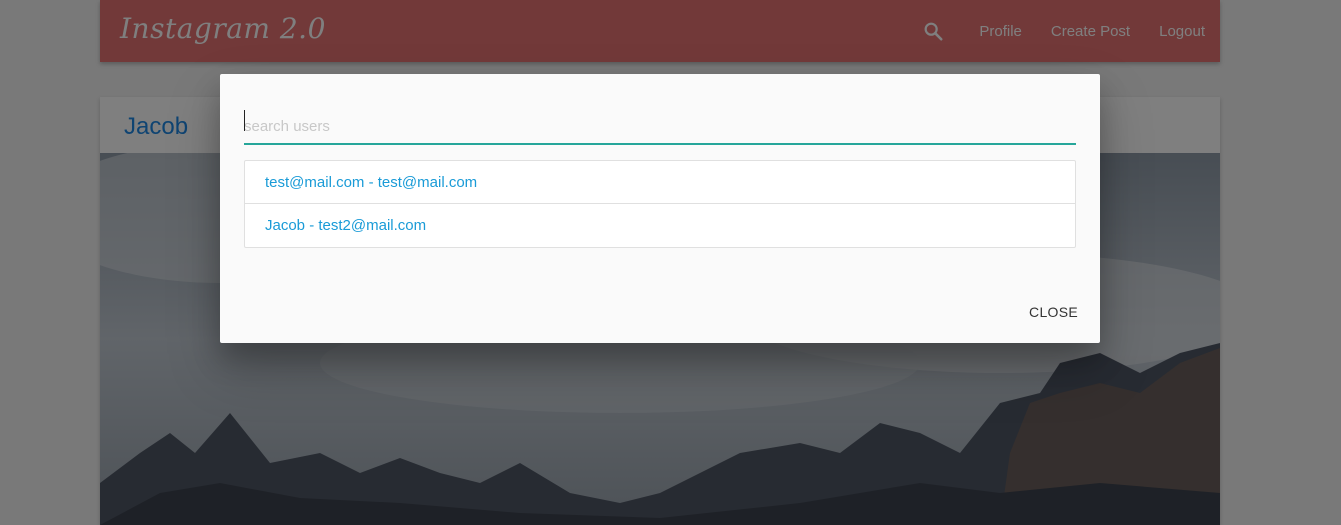 This screenshot has width=1341, height=525. What do you see at coordinates (1053, 312) in the screenshot?
I see `close-button: CLOSE` at bounding box center [1053, 312].